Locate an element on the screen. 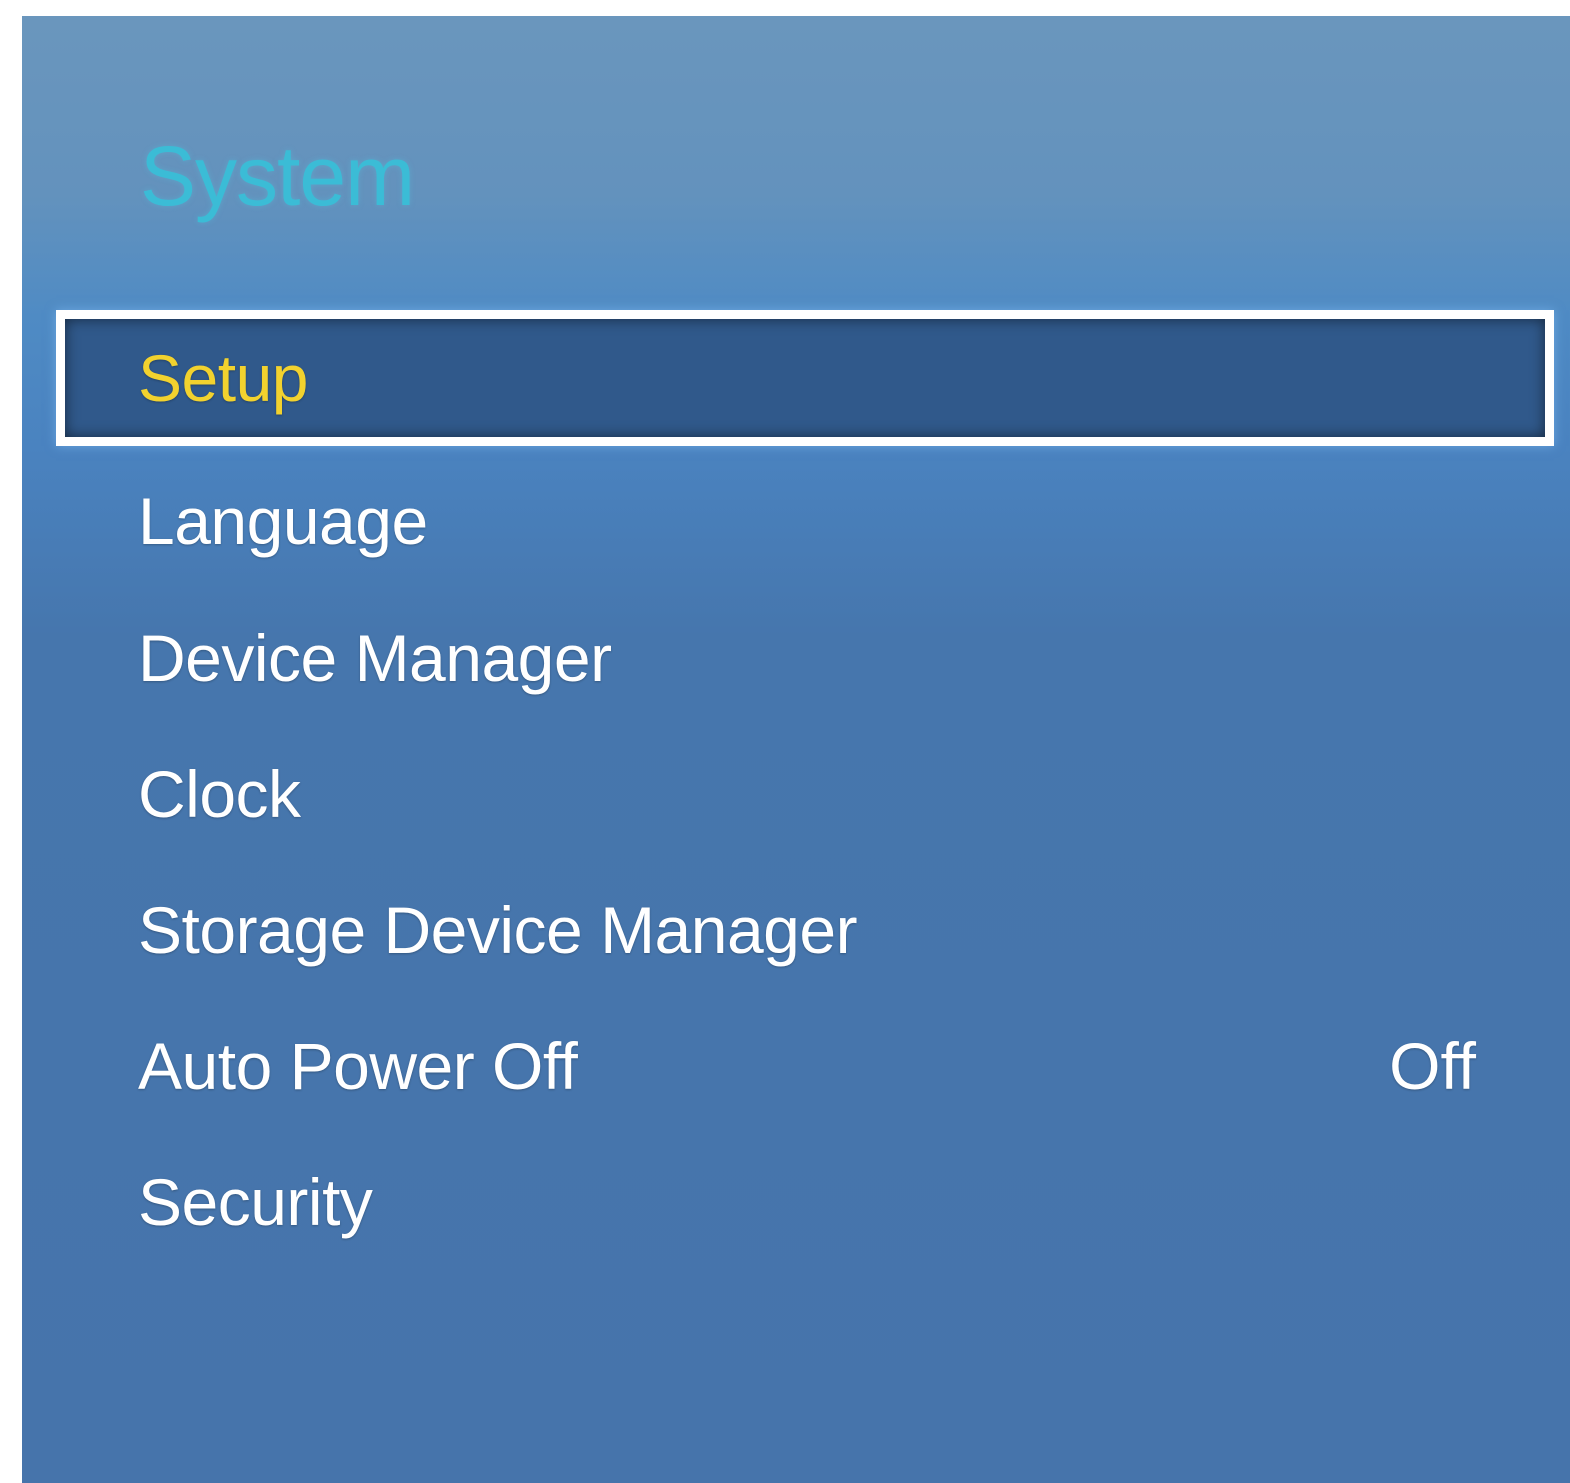 The width and height of the screenshot is (1570, 1483). menu-item-security: Security is located at coordinates (805, 1202).